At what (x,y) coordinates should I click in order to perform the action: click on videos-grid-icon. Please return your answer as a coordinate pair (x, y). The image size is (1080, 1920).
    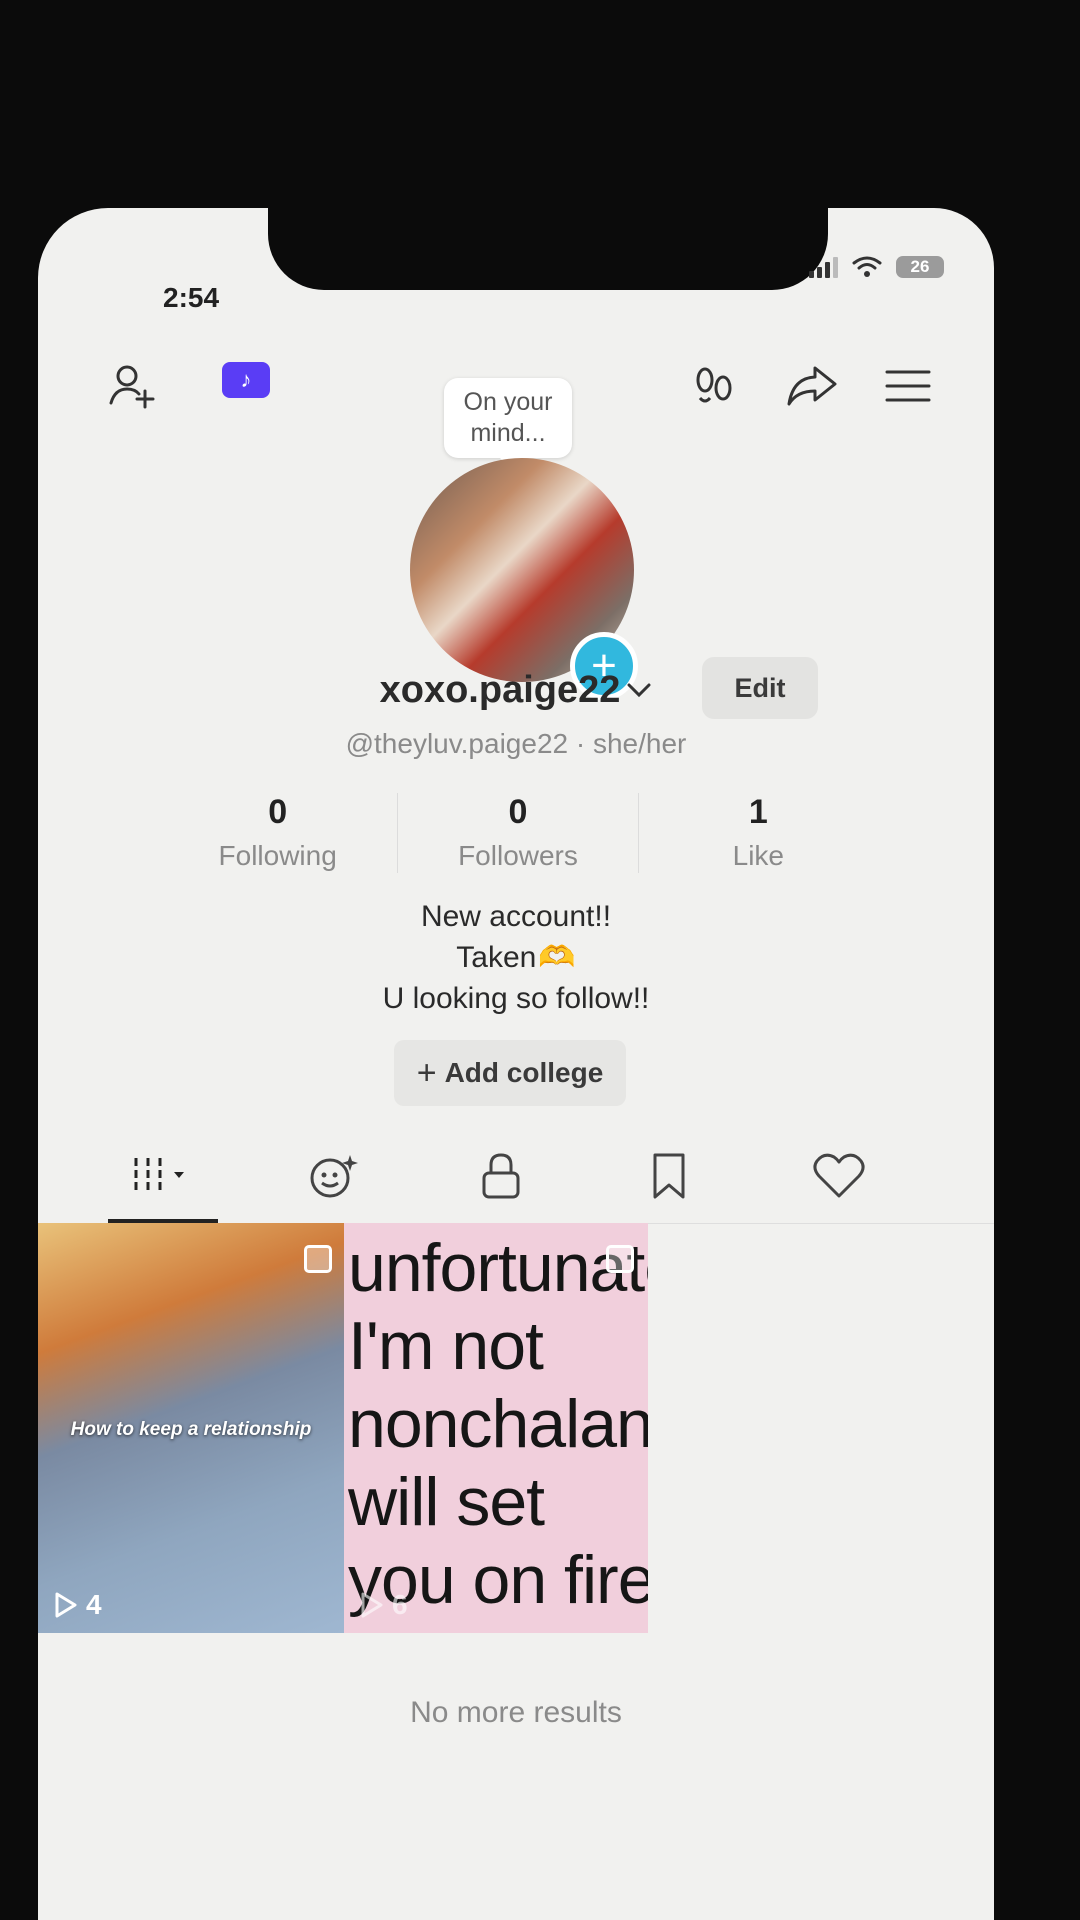
    Looking at the image, I should click on (159, 1175).